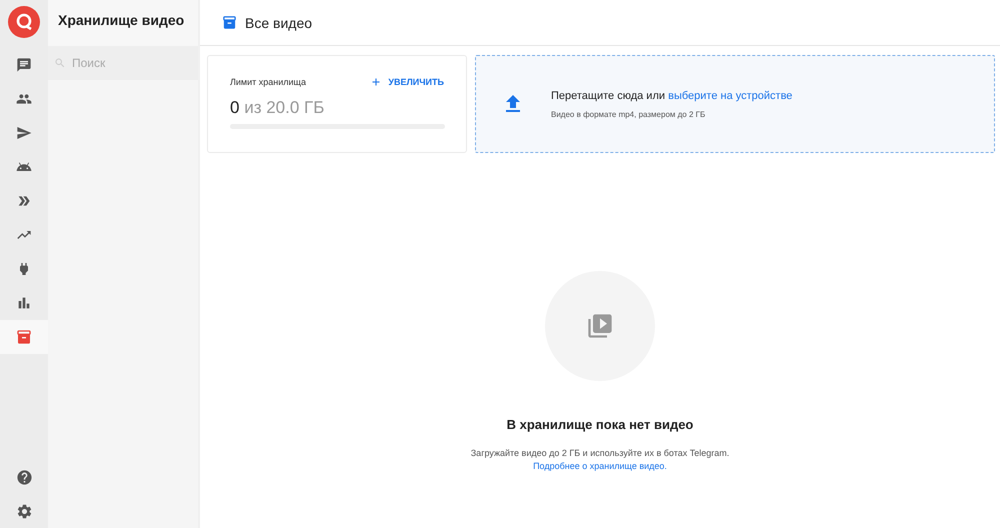 This screenshot has height=528, width=1000. What do you see at coordinates (407, 82) in the screenshot?
I see `increase-button: УВЕЛИЧИТЬ` at bounding box center [407, 82].